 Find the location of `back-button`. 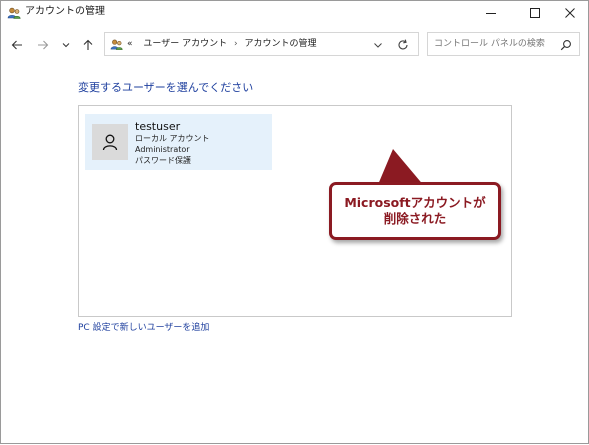

back-button is located at coordinates (17, 45).